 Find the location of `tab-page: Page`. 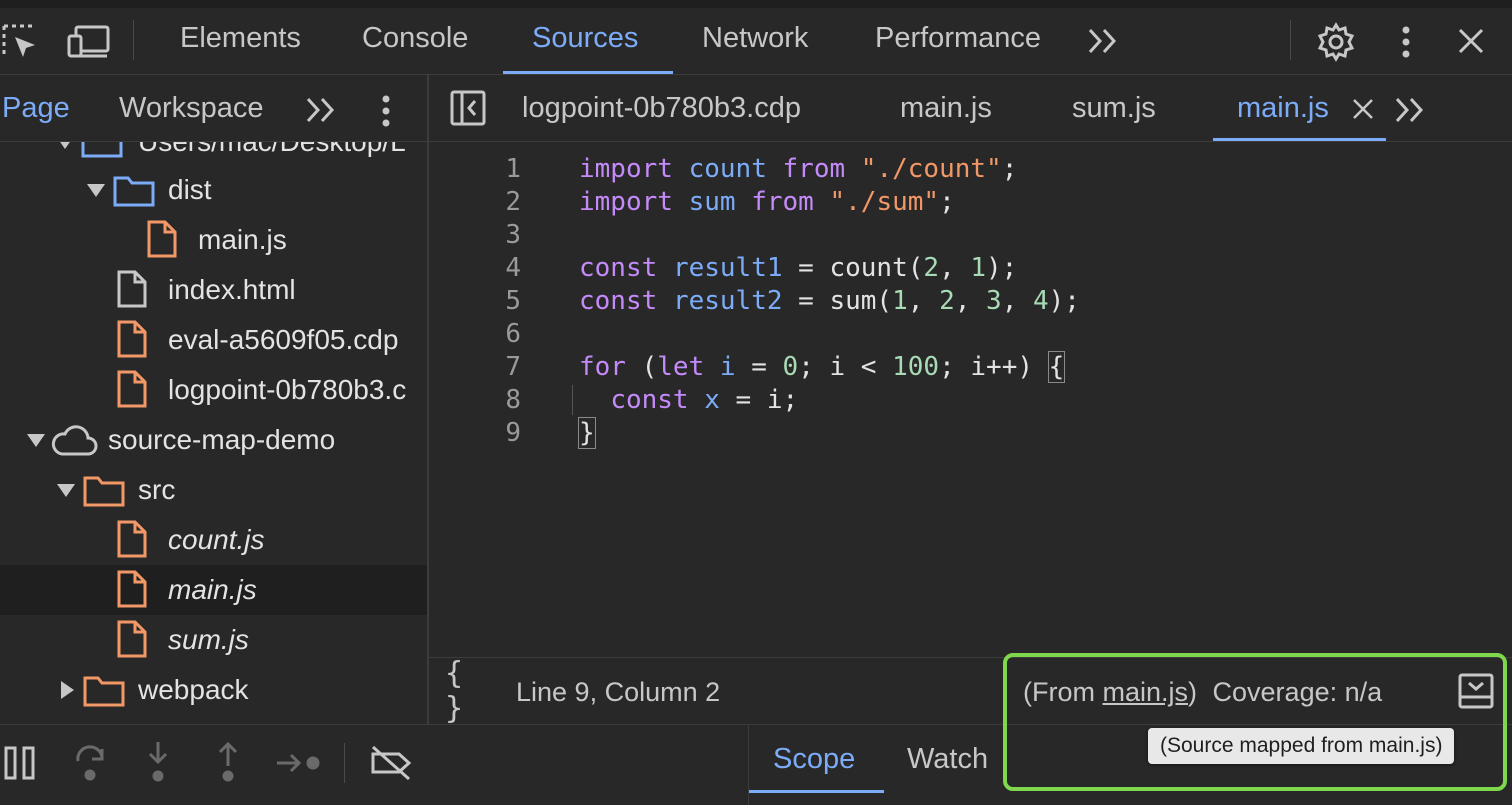

tab-page: Page is located at coordinates (36, 108).